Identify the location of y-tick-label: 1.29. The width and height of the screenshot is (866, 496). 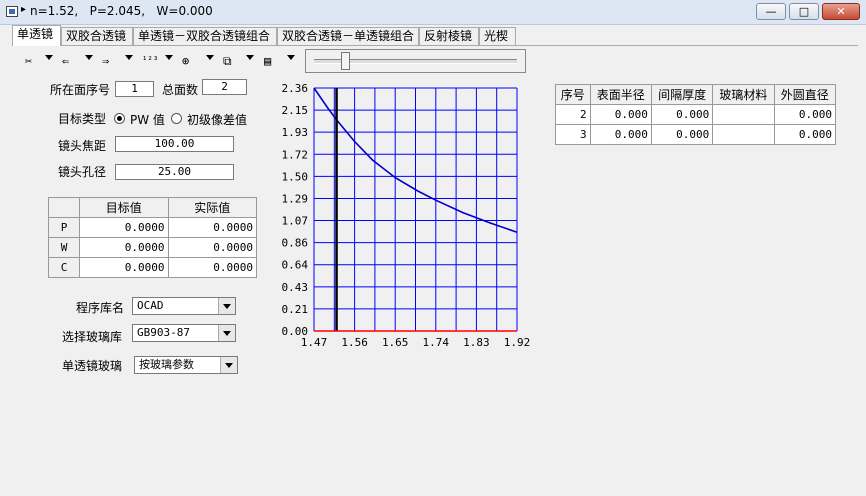
(295, 198).